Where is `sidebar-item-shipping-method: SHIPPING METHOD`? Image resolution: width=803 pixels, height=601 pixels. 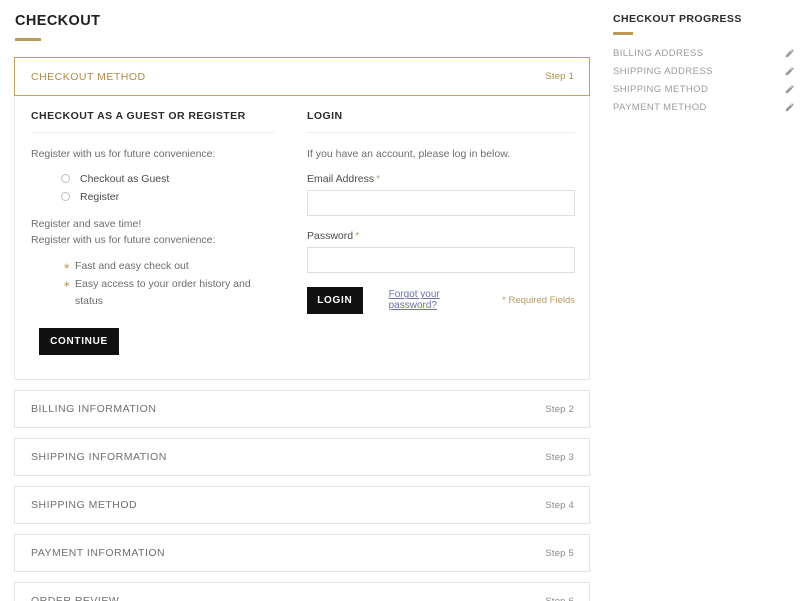
sidebar-item-shipping-method: SHIPPING METHOD is located at coordinates (704, 89).